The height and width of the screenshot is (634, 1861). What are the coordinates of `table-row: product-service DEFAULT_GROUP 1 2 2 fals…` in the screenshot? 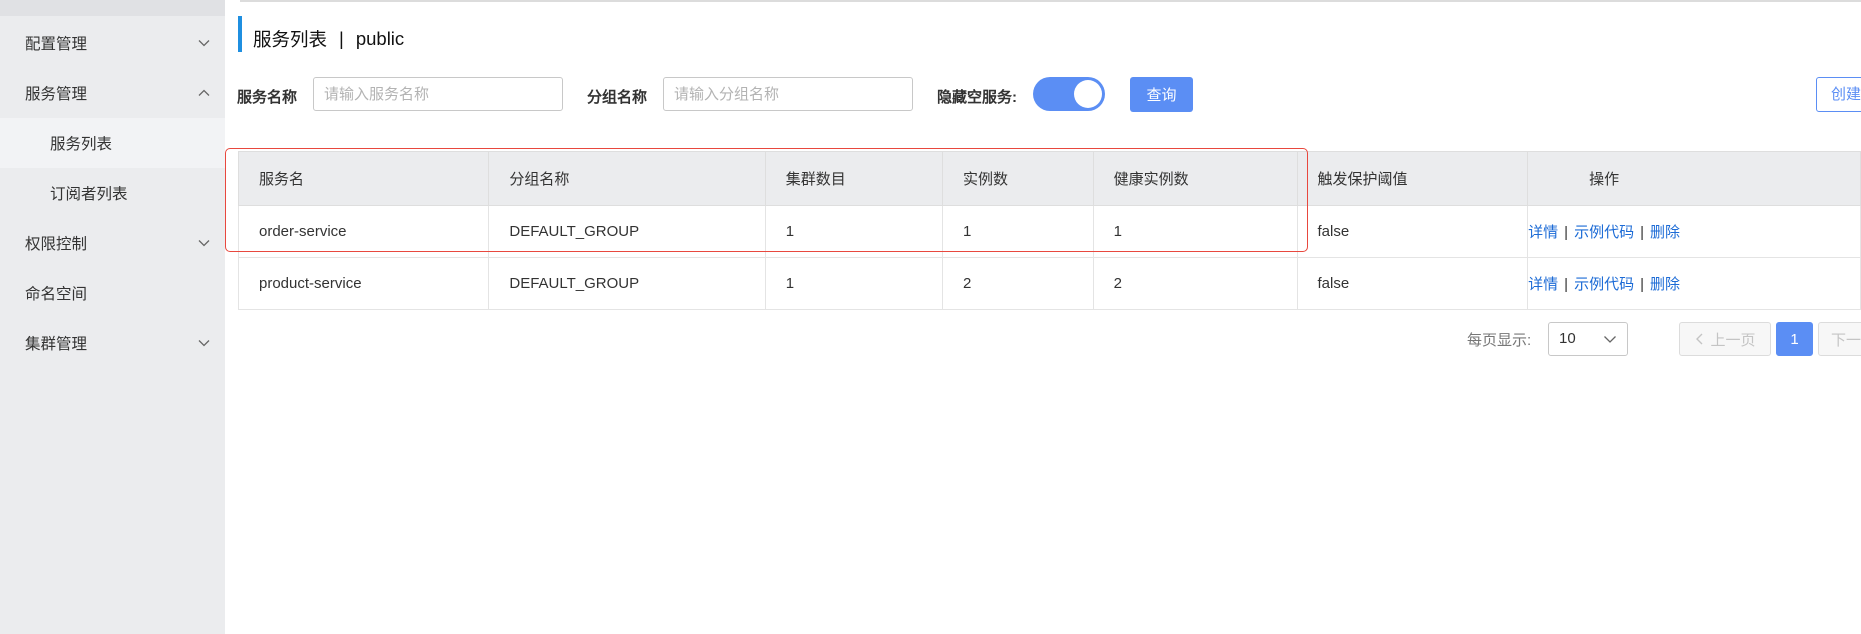 It's located at (1049, 283).